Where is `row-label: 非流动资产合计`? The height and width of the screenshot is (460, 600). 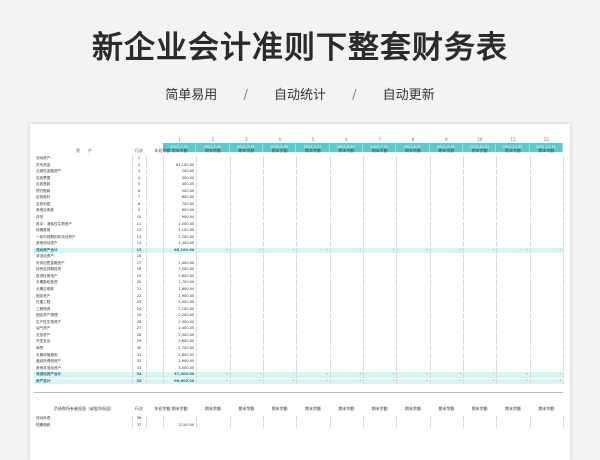
row-label: 非流动资产合计 is located at coordinates (84, 375).